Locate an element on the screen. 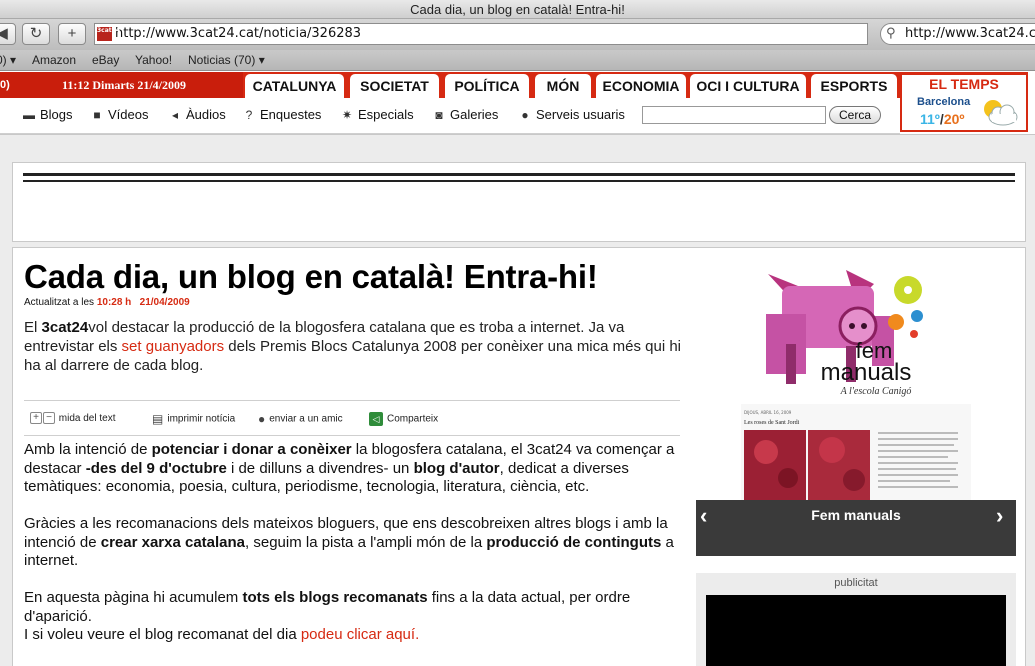 The height and width of the screenshot is (666, 1035). date-bar: 0) 11:12 Dimarts 21/4/2009 is located at coordinates (121, 85).